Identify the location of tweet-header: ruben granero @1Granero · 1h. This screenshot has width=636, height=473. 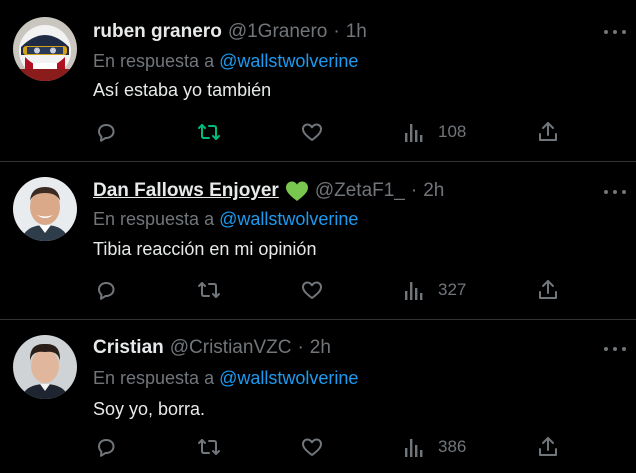
(230, 32).